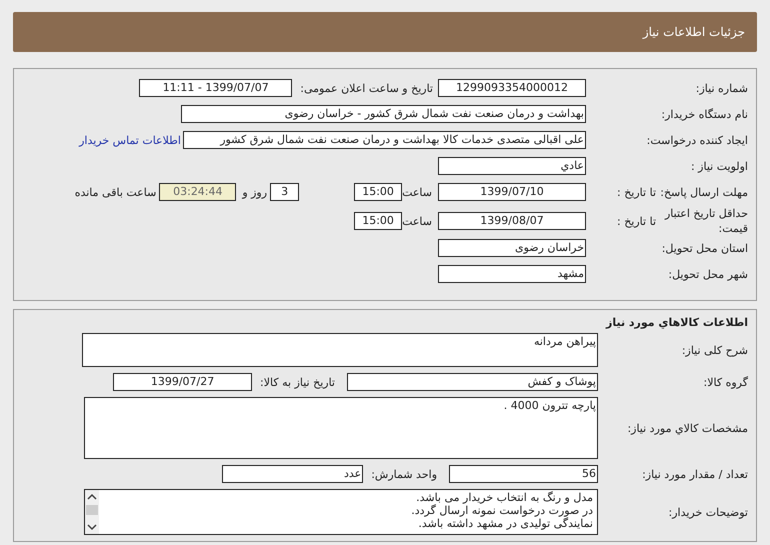  Describe the element at coordinates (715, 350) in the screenshot. I see `field-label: شرح کلی نیاز:` at that location.